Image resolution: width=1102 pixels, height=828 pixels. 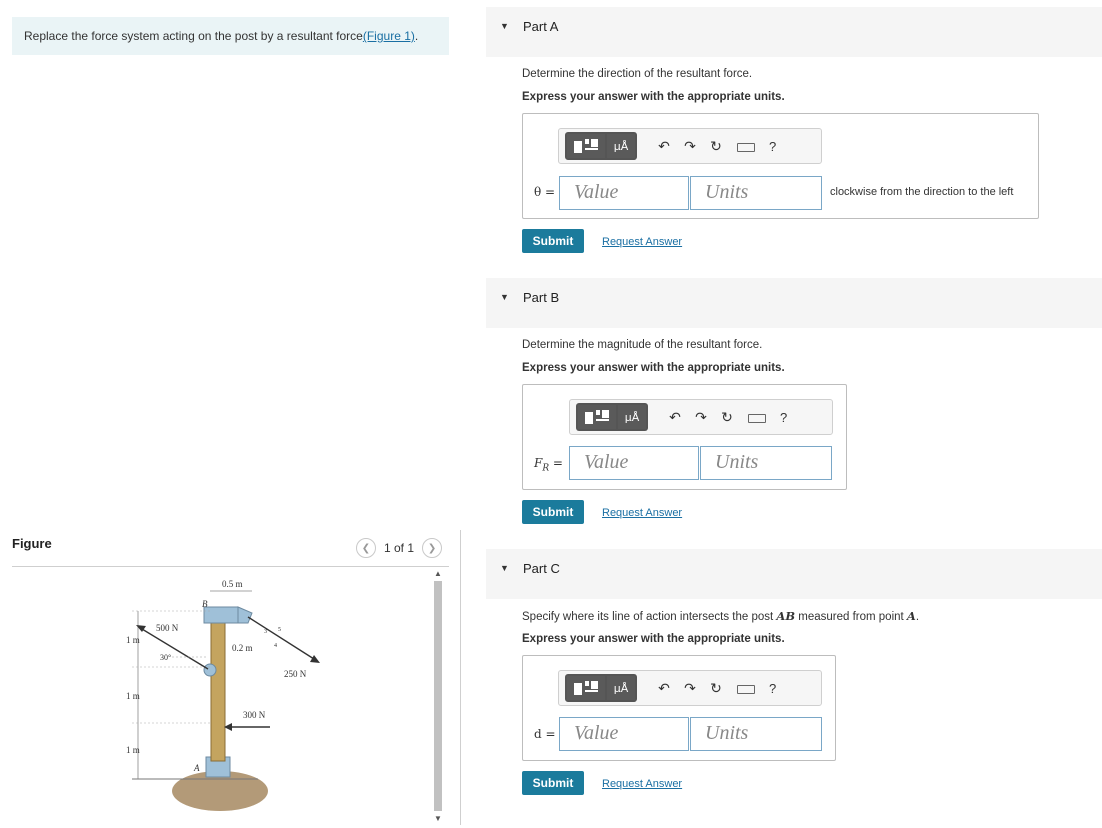 What do you see at coordinates (315, 659) in the screenshot?
I see `force-250-head` at bounding box center [315, 659].